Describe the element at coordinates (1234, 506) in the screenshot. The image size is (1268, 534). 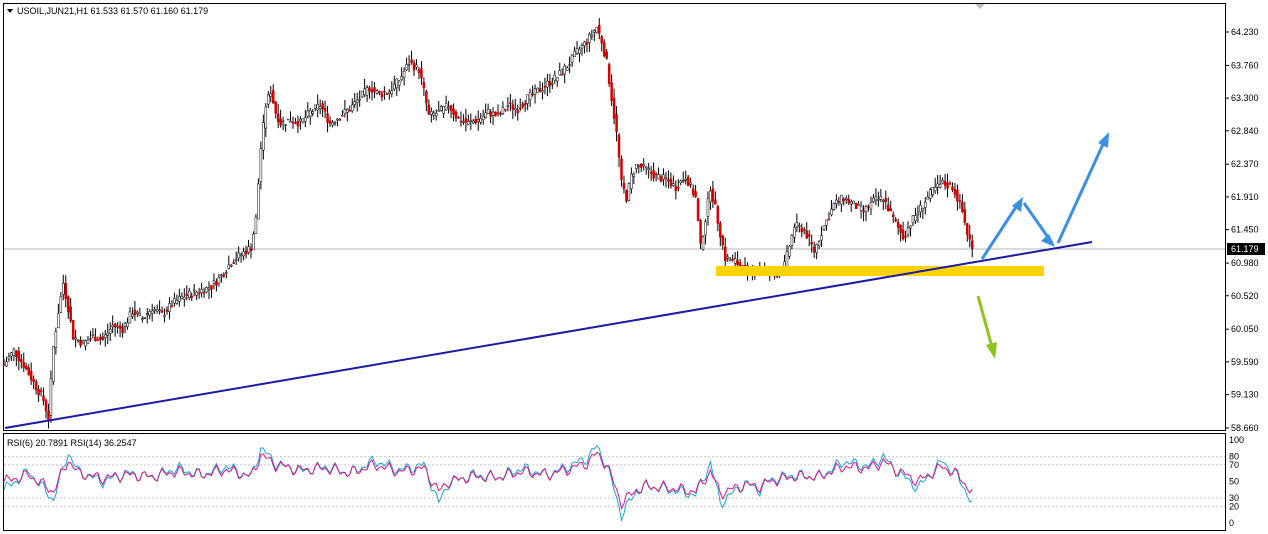
I see `rsi-tick-label: 20` at that location.